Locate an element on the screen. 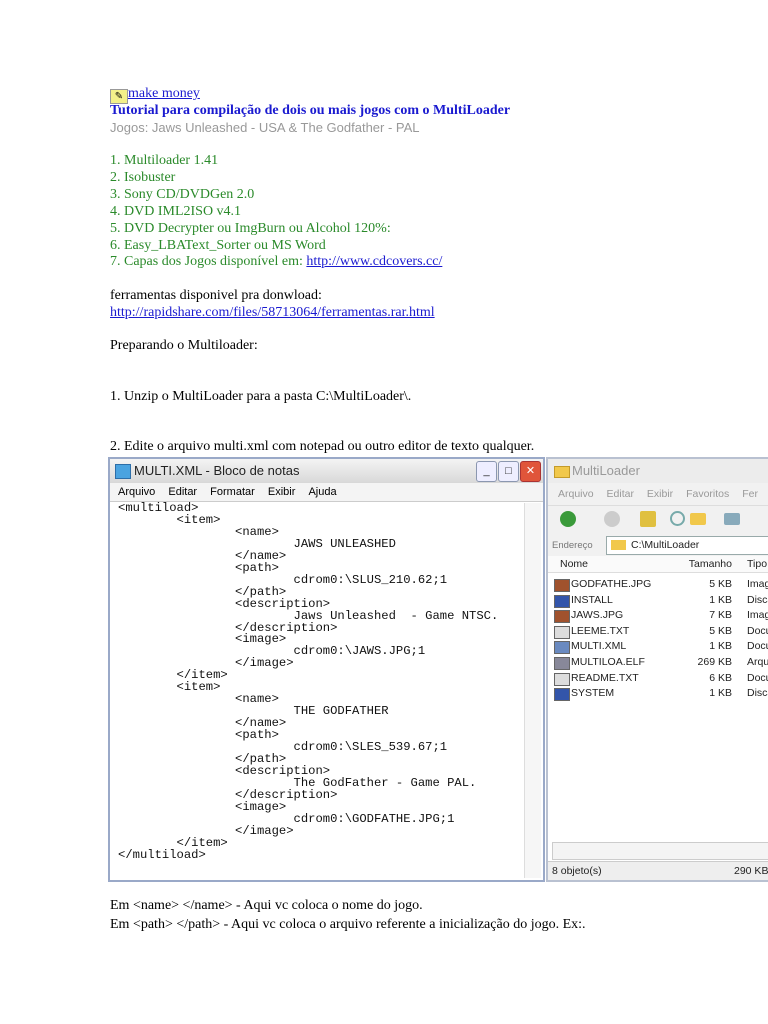 Image resolution: width=768 pixels, height=1024 pixels. explorer-menubar: Arquivo Editar Exibir Favoritos Fer is located at coordinates (658, 494).